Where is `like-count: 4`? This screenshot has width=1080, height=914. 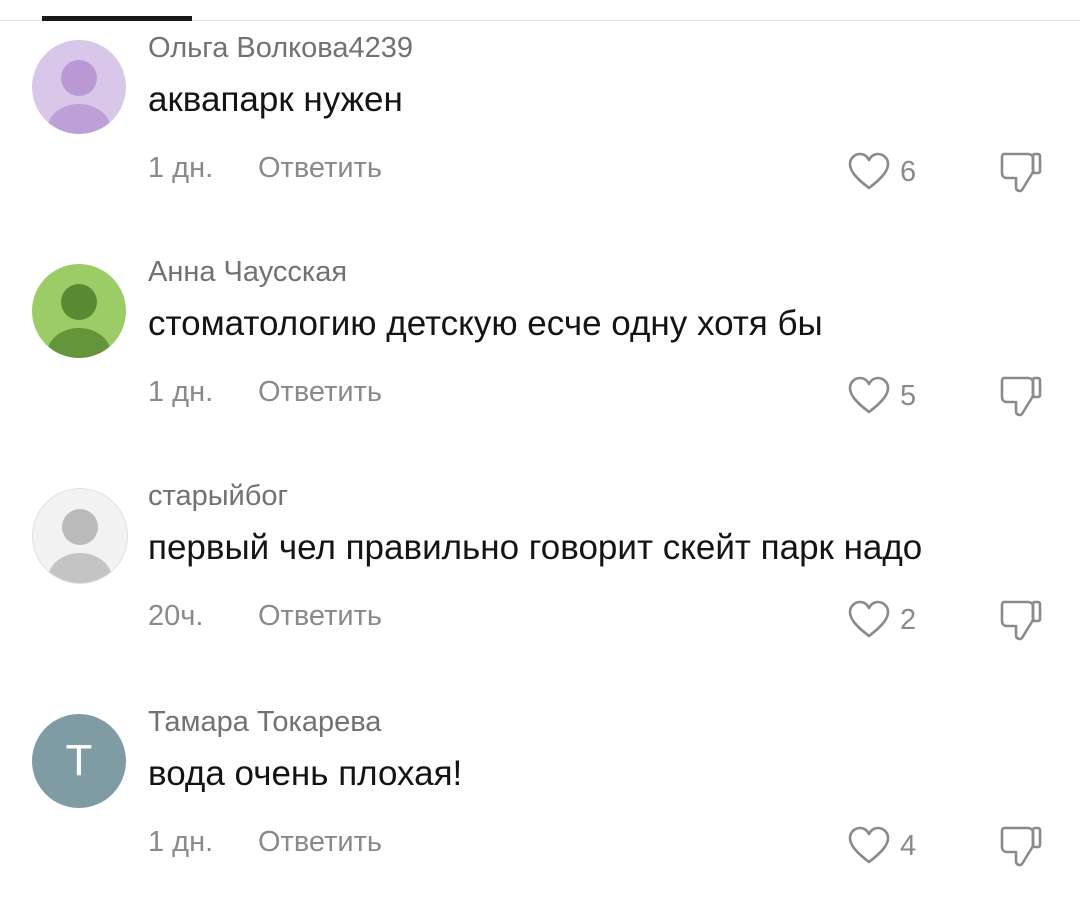 like-count: 4 is located at coordinates (908, 845).